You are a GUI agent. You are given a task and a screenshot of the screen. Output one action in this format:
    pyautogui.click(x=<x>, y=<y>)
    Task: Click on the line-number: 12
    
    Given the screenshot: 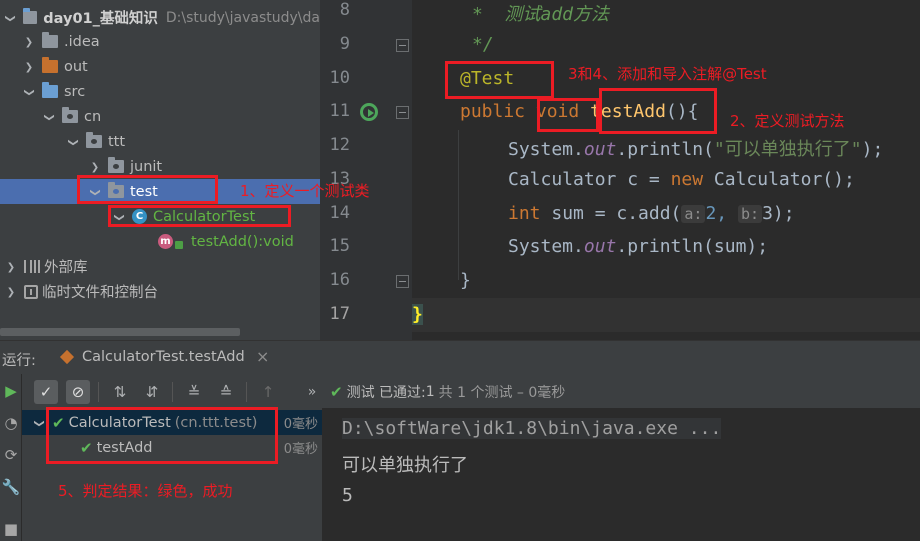 What is the action you would take?
    pyautogui.click(x=339, y=145)
    